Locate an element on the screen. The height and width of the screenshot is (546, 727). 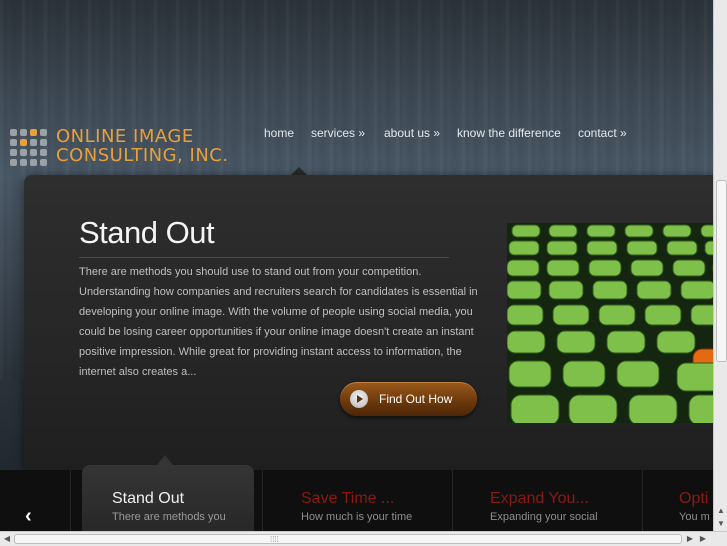
nav-know-the-difference: know the difference is located at coordinates (509, 133).